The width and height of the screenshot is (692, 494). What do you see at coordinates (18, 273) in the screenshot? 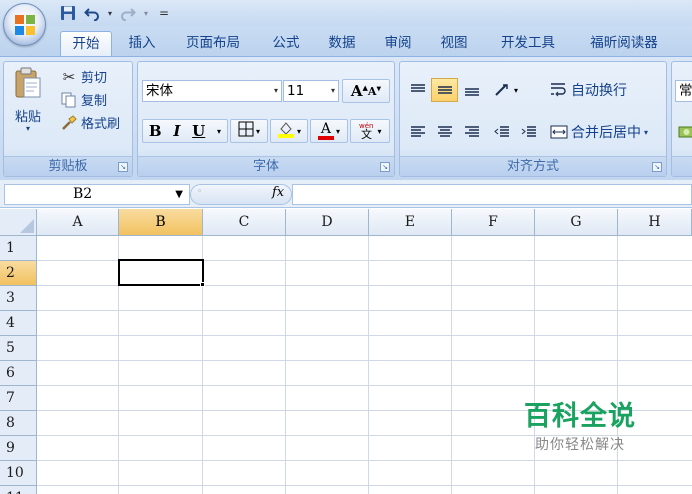
I see `row-header-2: 2` at bounding box center [18, 273].